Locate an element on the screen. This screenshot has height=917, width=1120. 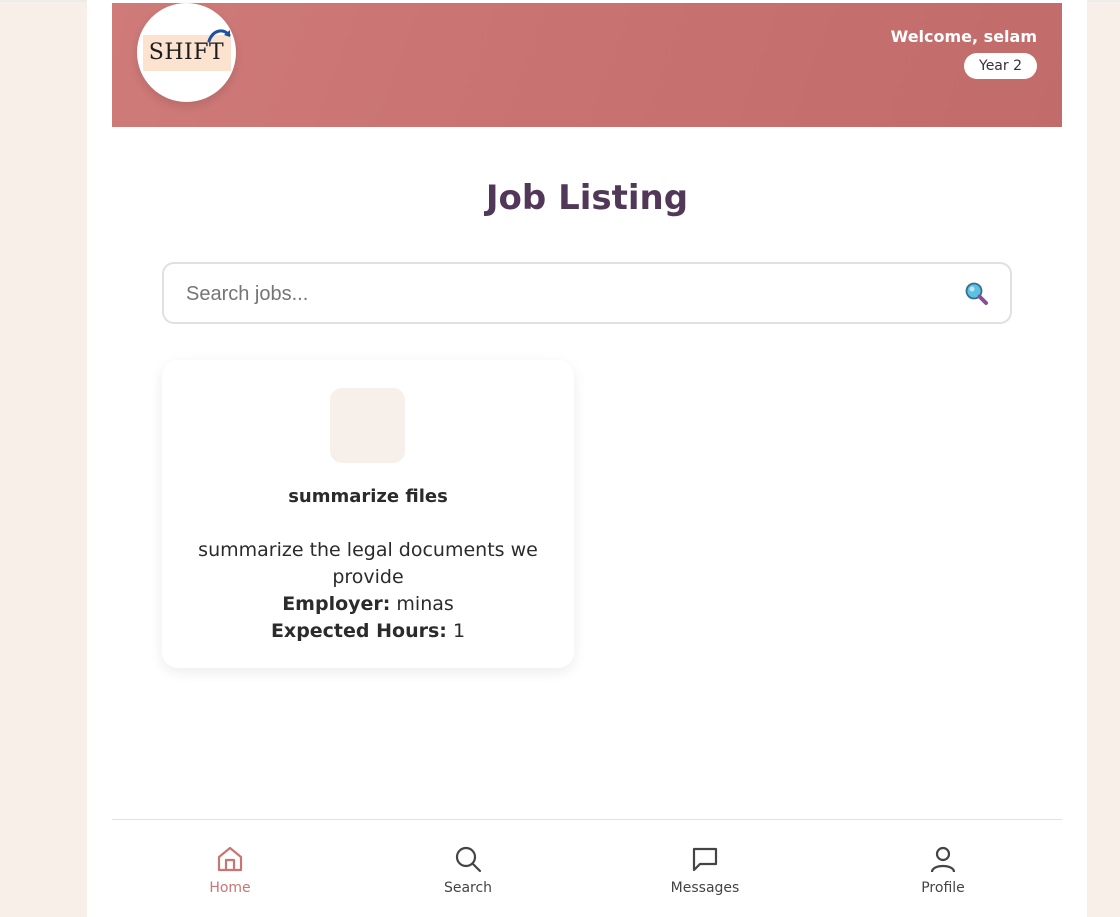
page-title: Job Listing is located at coordinates (587, 198).